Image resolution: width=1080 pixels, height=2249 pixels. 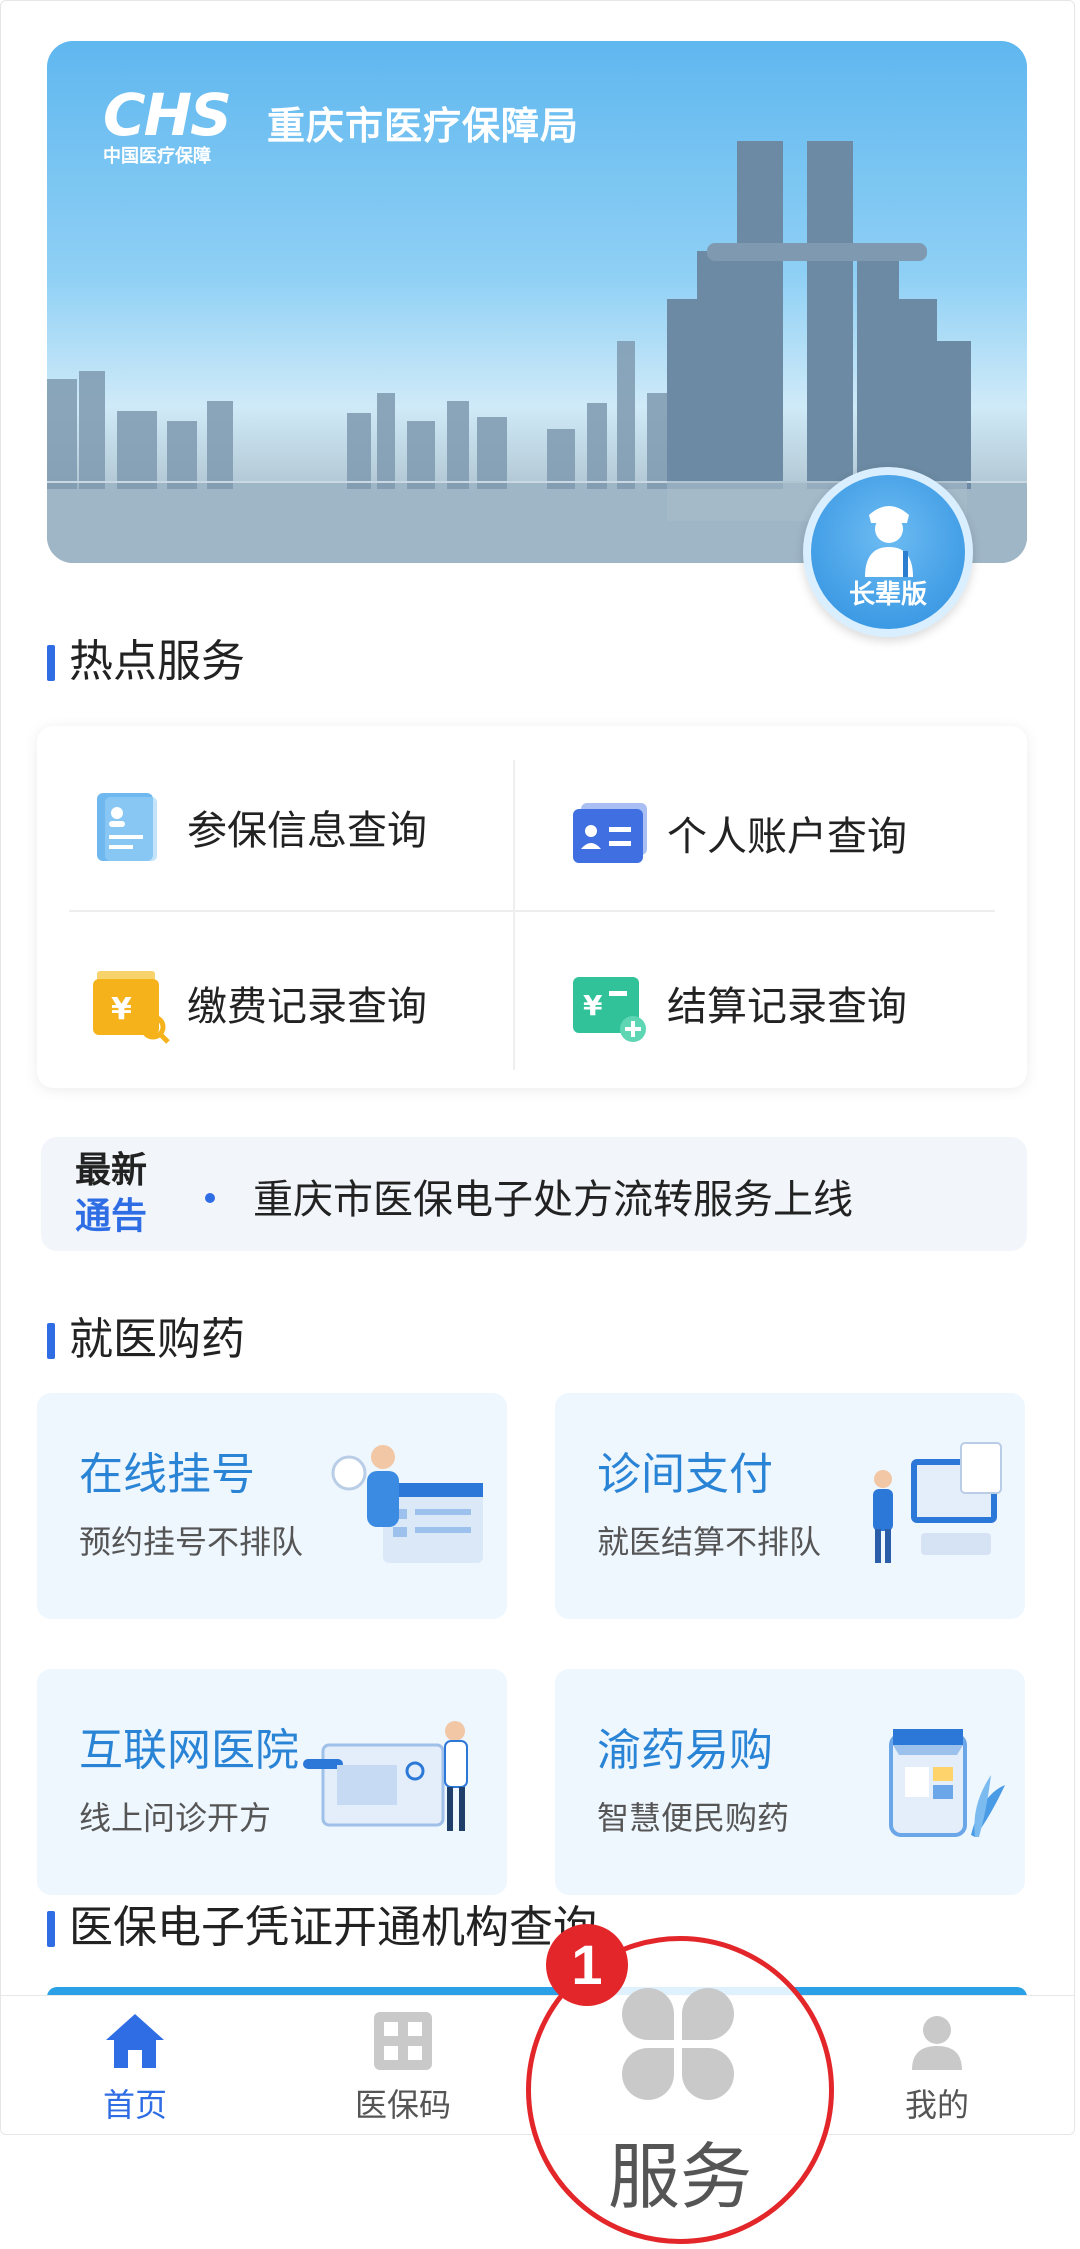 I want to click on tab-insurance-code: 医保码, so click(x=403, y=2070).